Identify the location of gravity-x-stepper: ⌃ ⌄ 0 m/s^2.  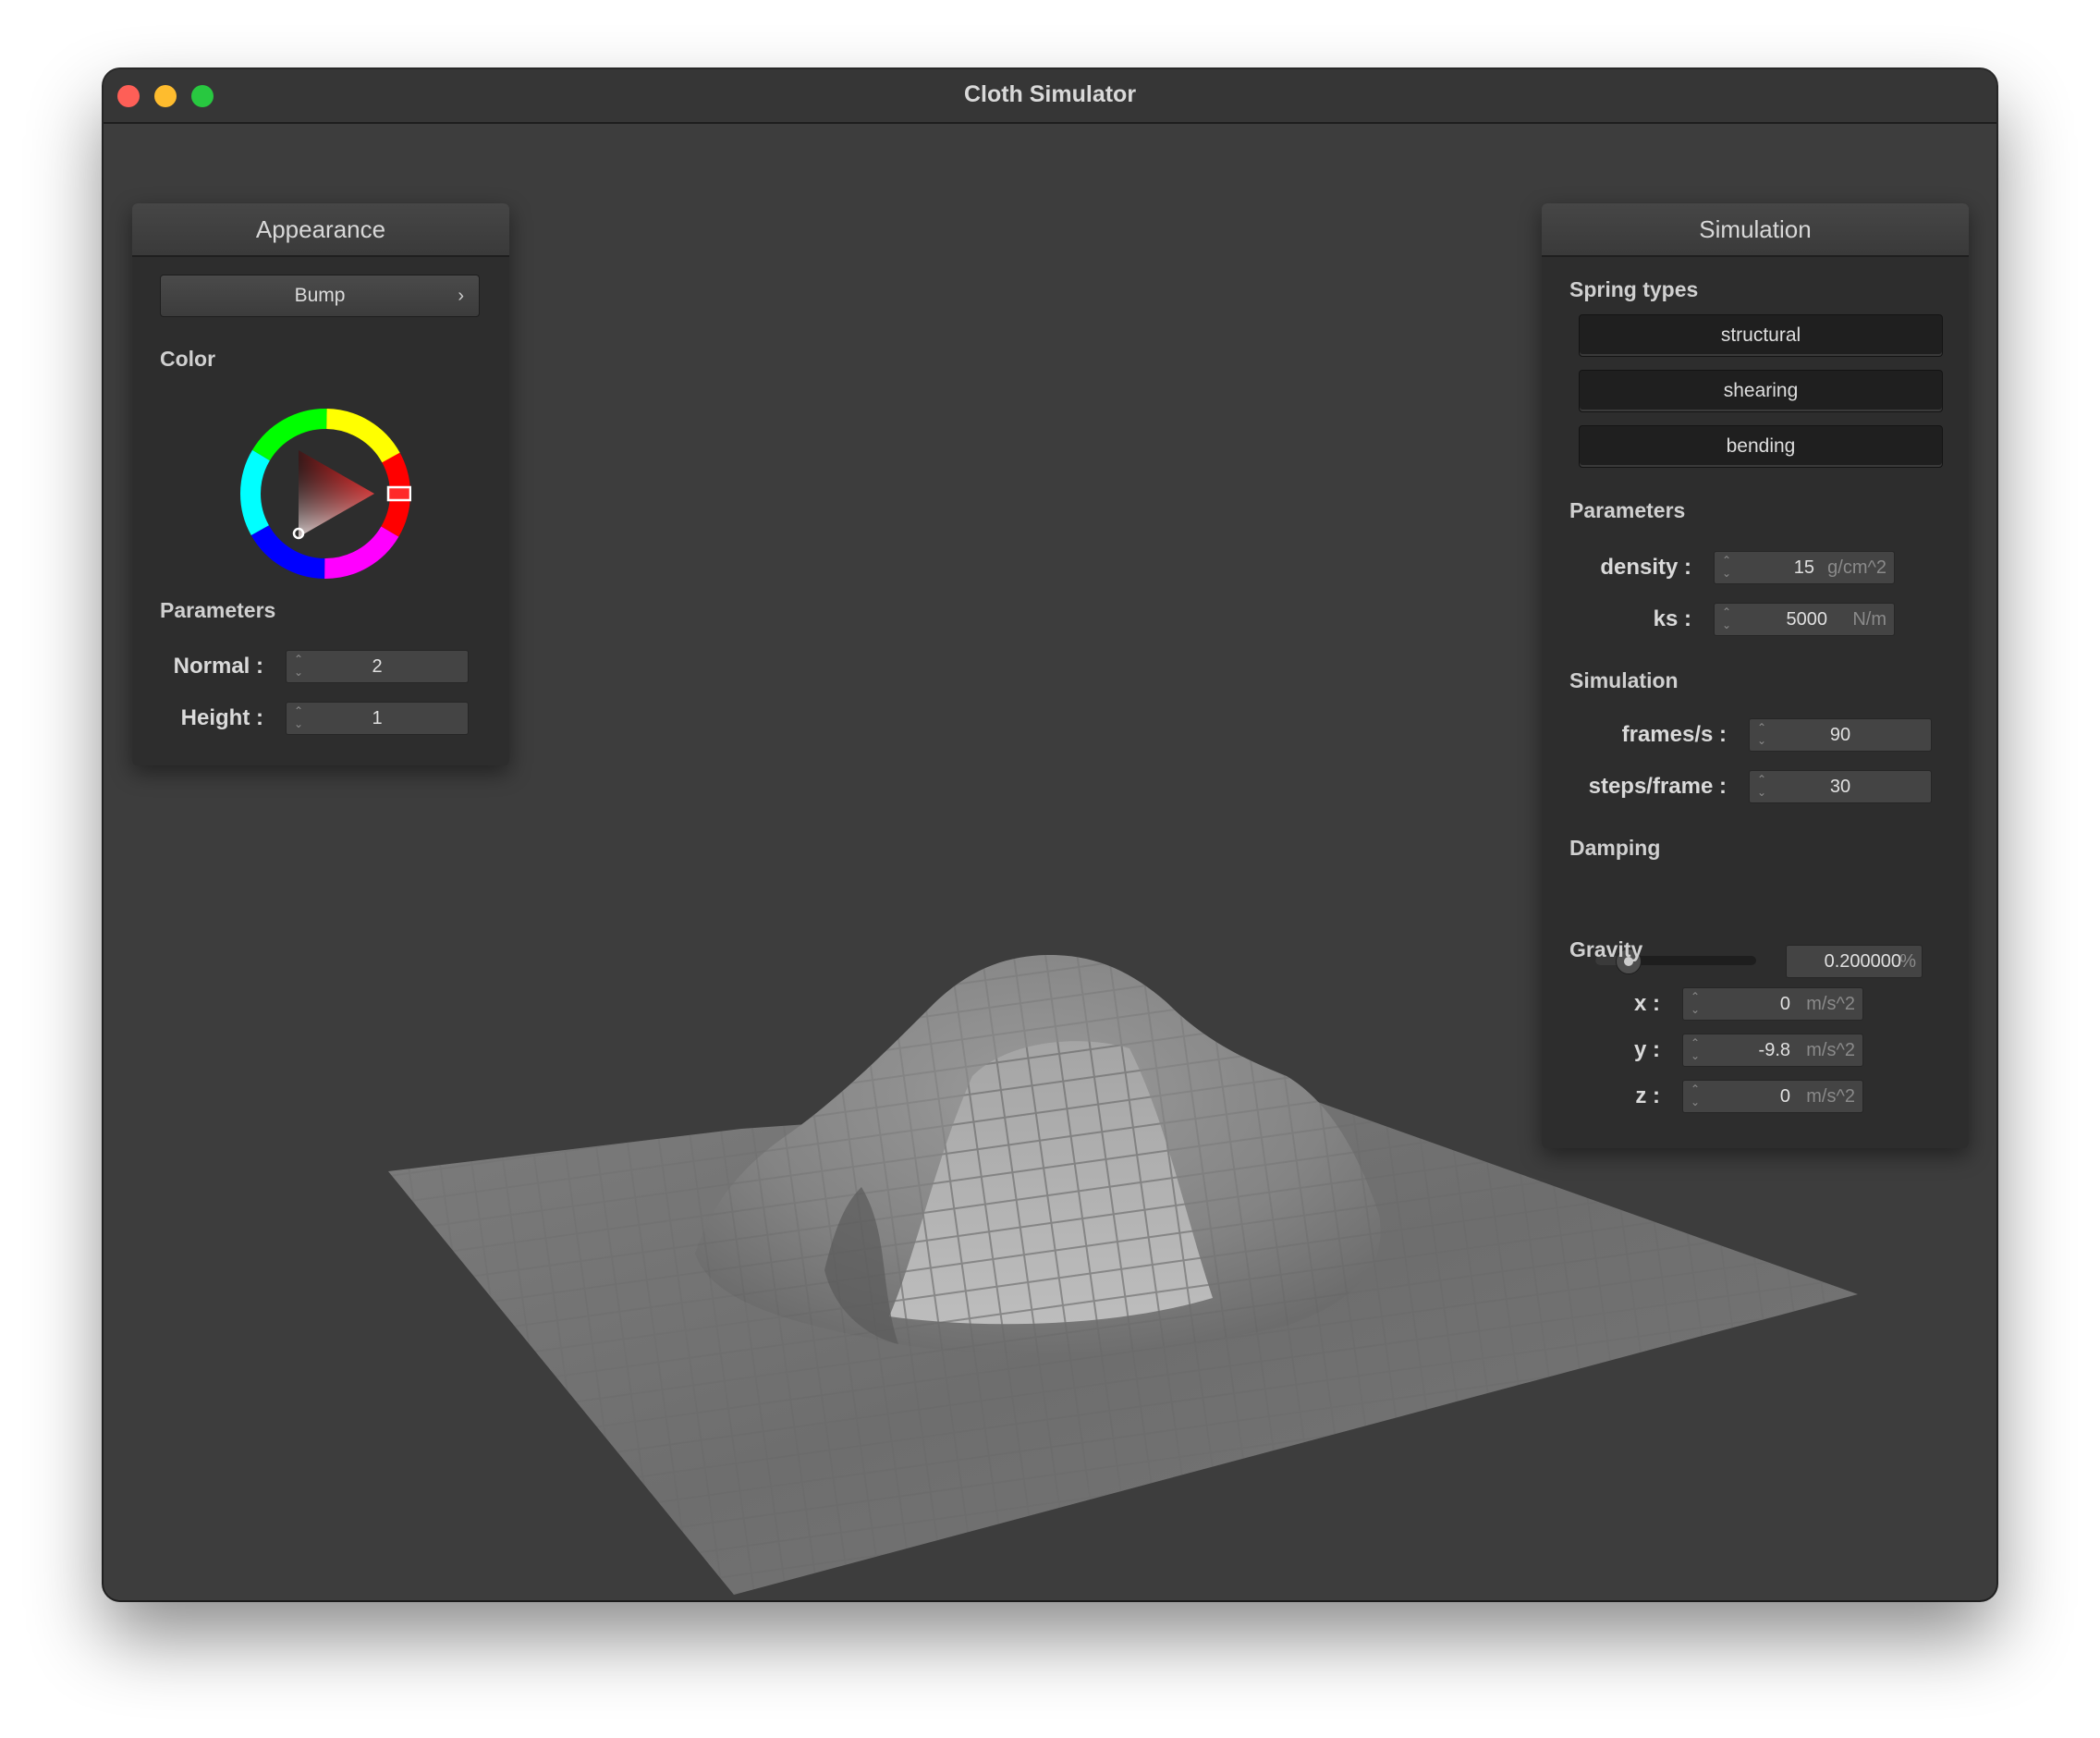
(1772, 1004).